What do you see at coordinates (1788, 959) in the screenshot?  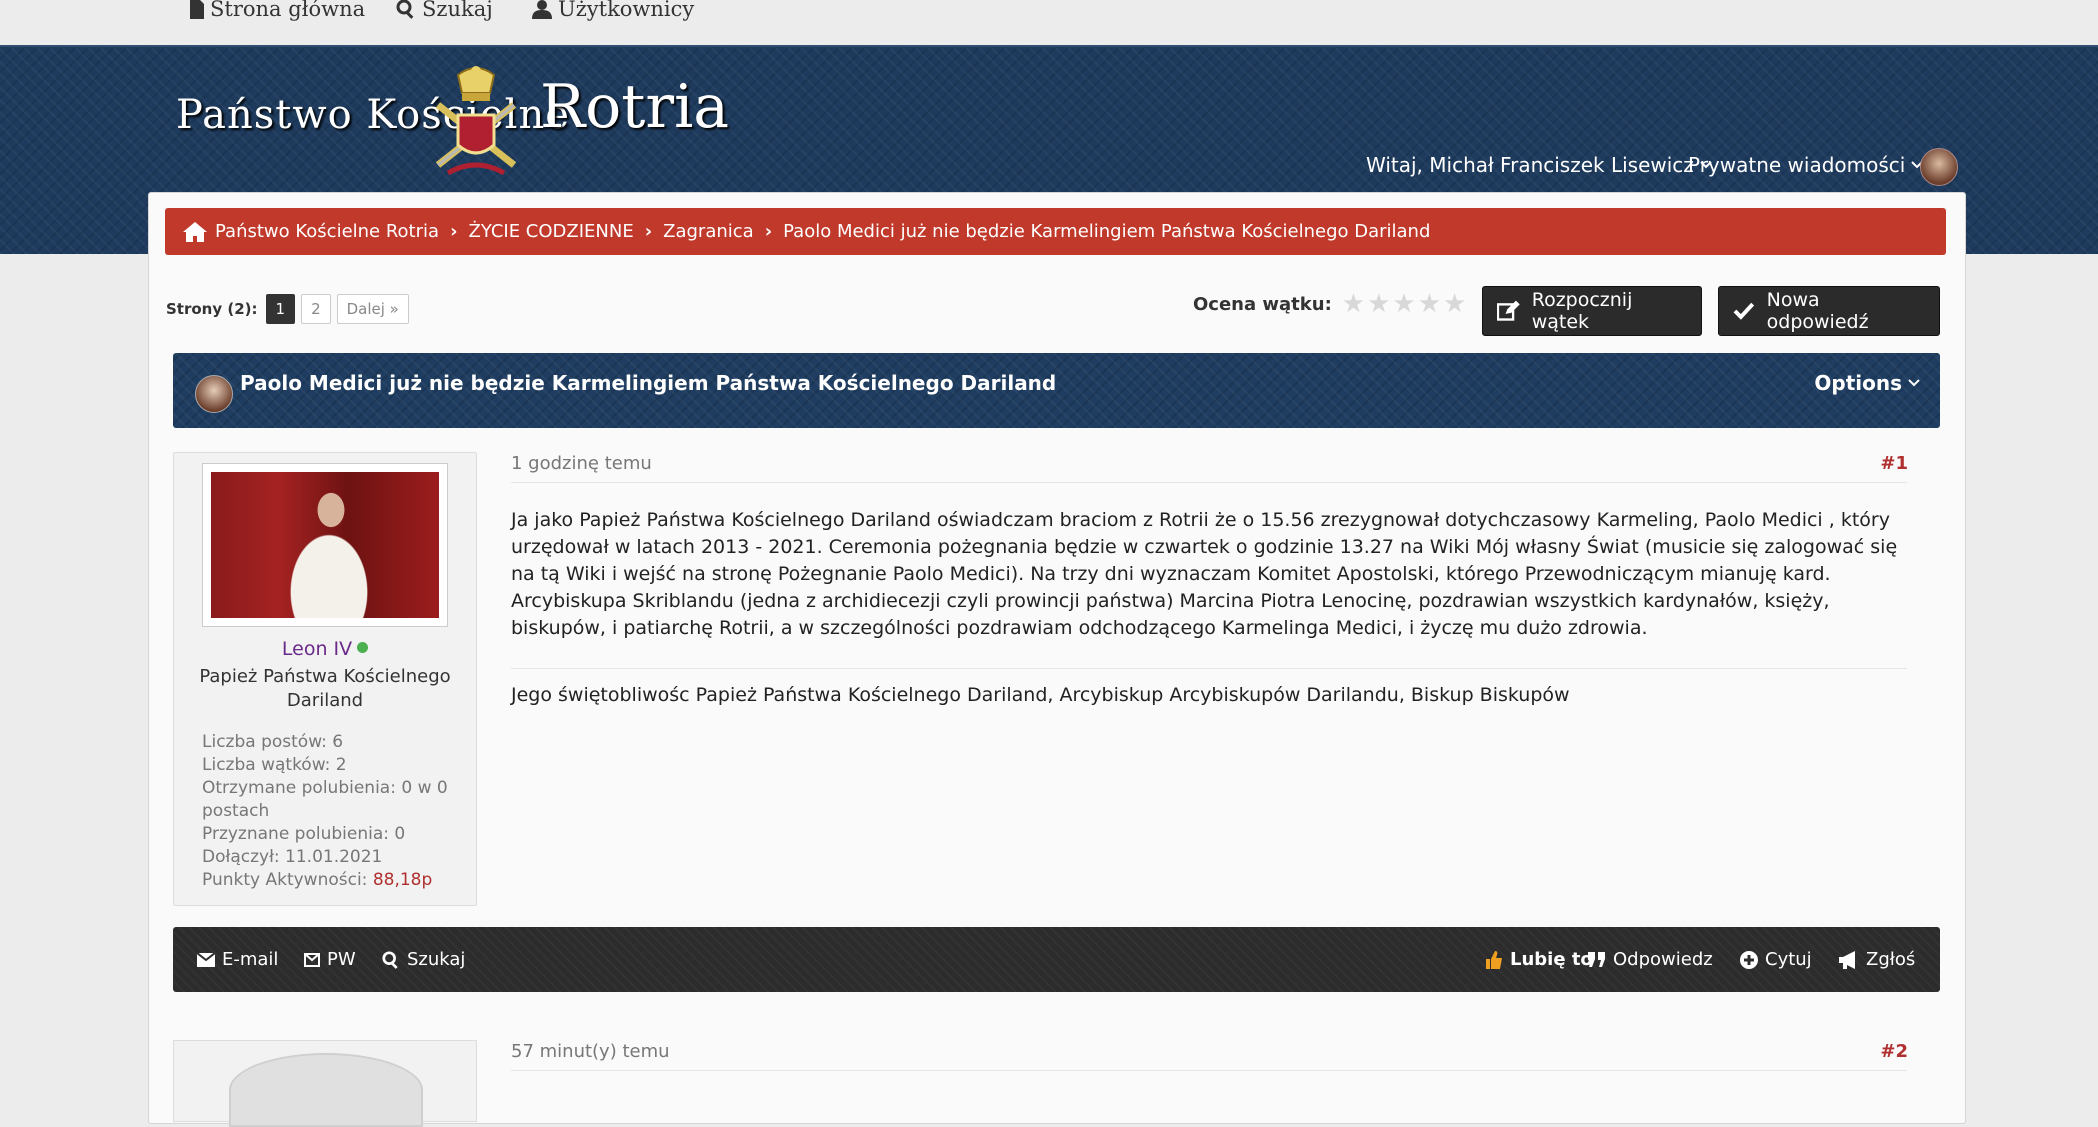 I see `quote-label: Cytuj` at bounding box center [1788, 959].